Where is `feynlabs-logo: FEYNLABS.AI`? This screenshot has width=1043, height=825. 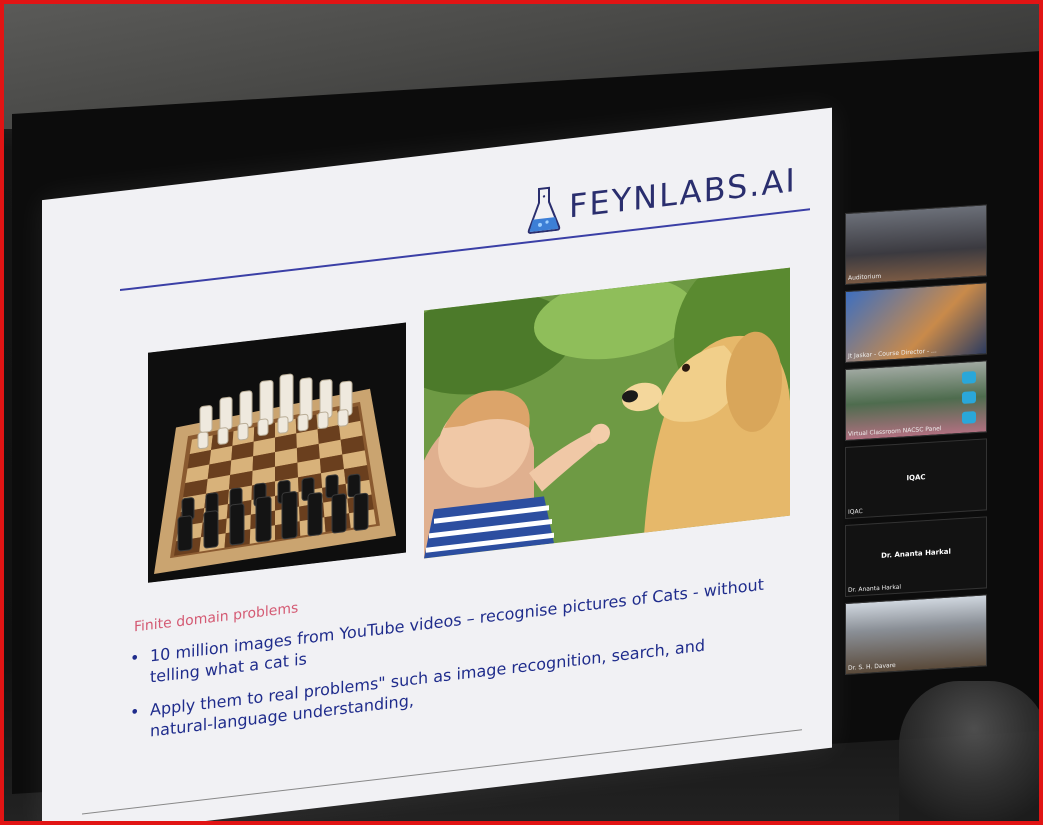 feynlabs-logo: FEYNLABS.AI is located at coordinates (662, 196).